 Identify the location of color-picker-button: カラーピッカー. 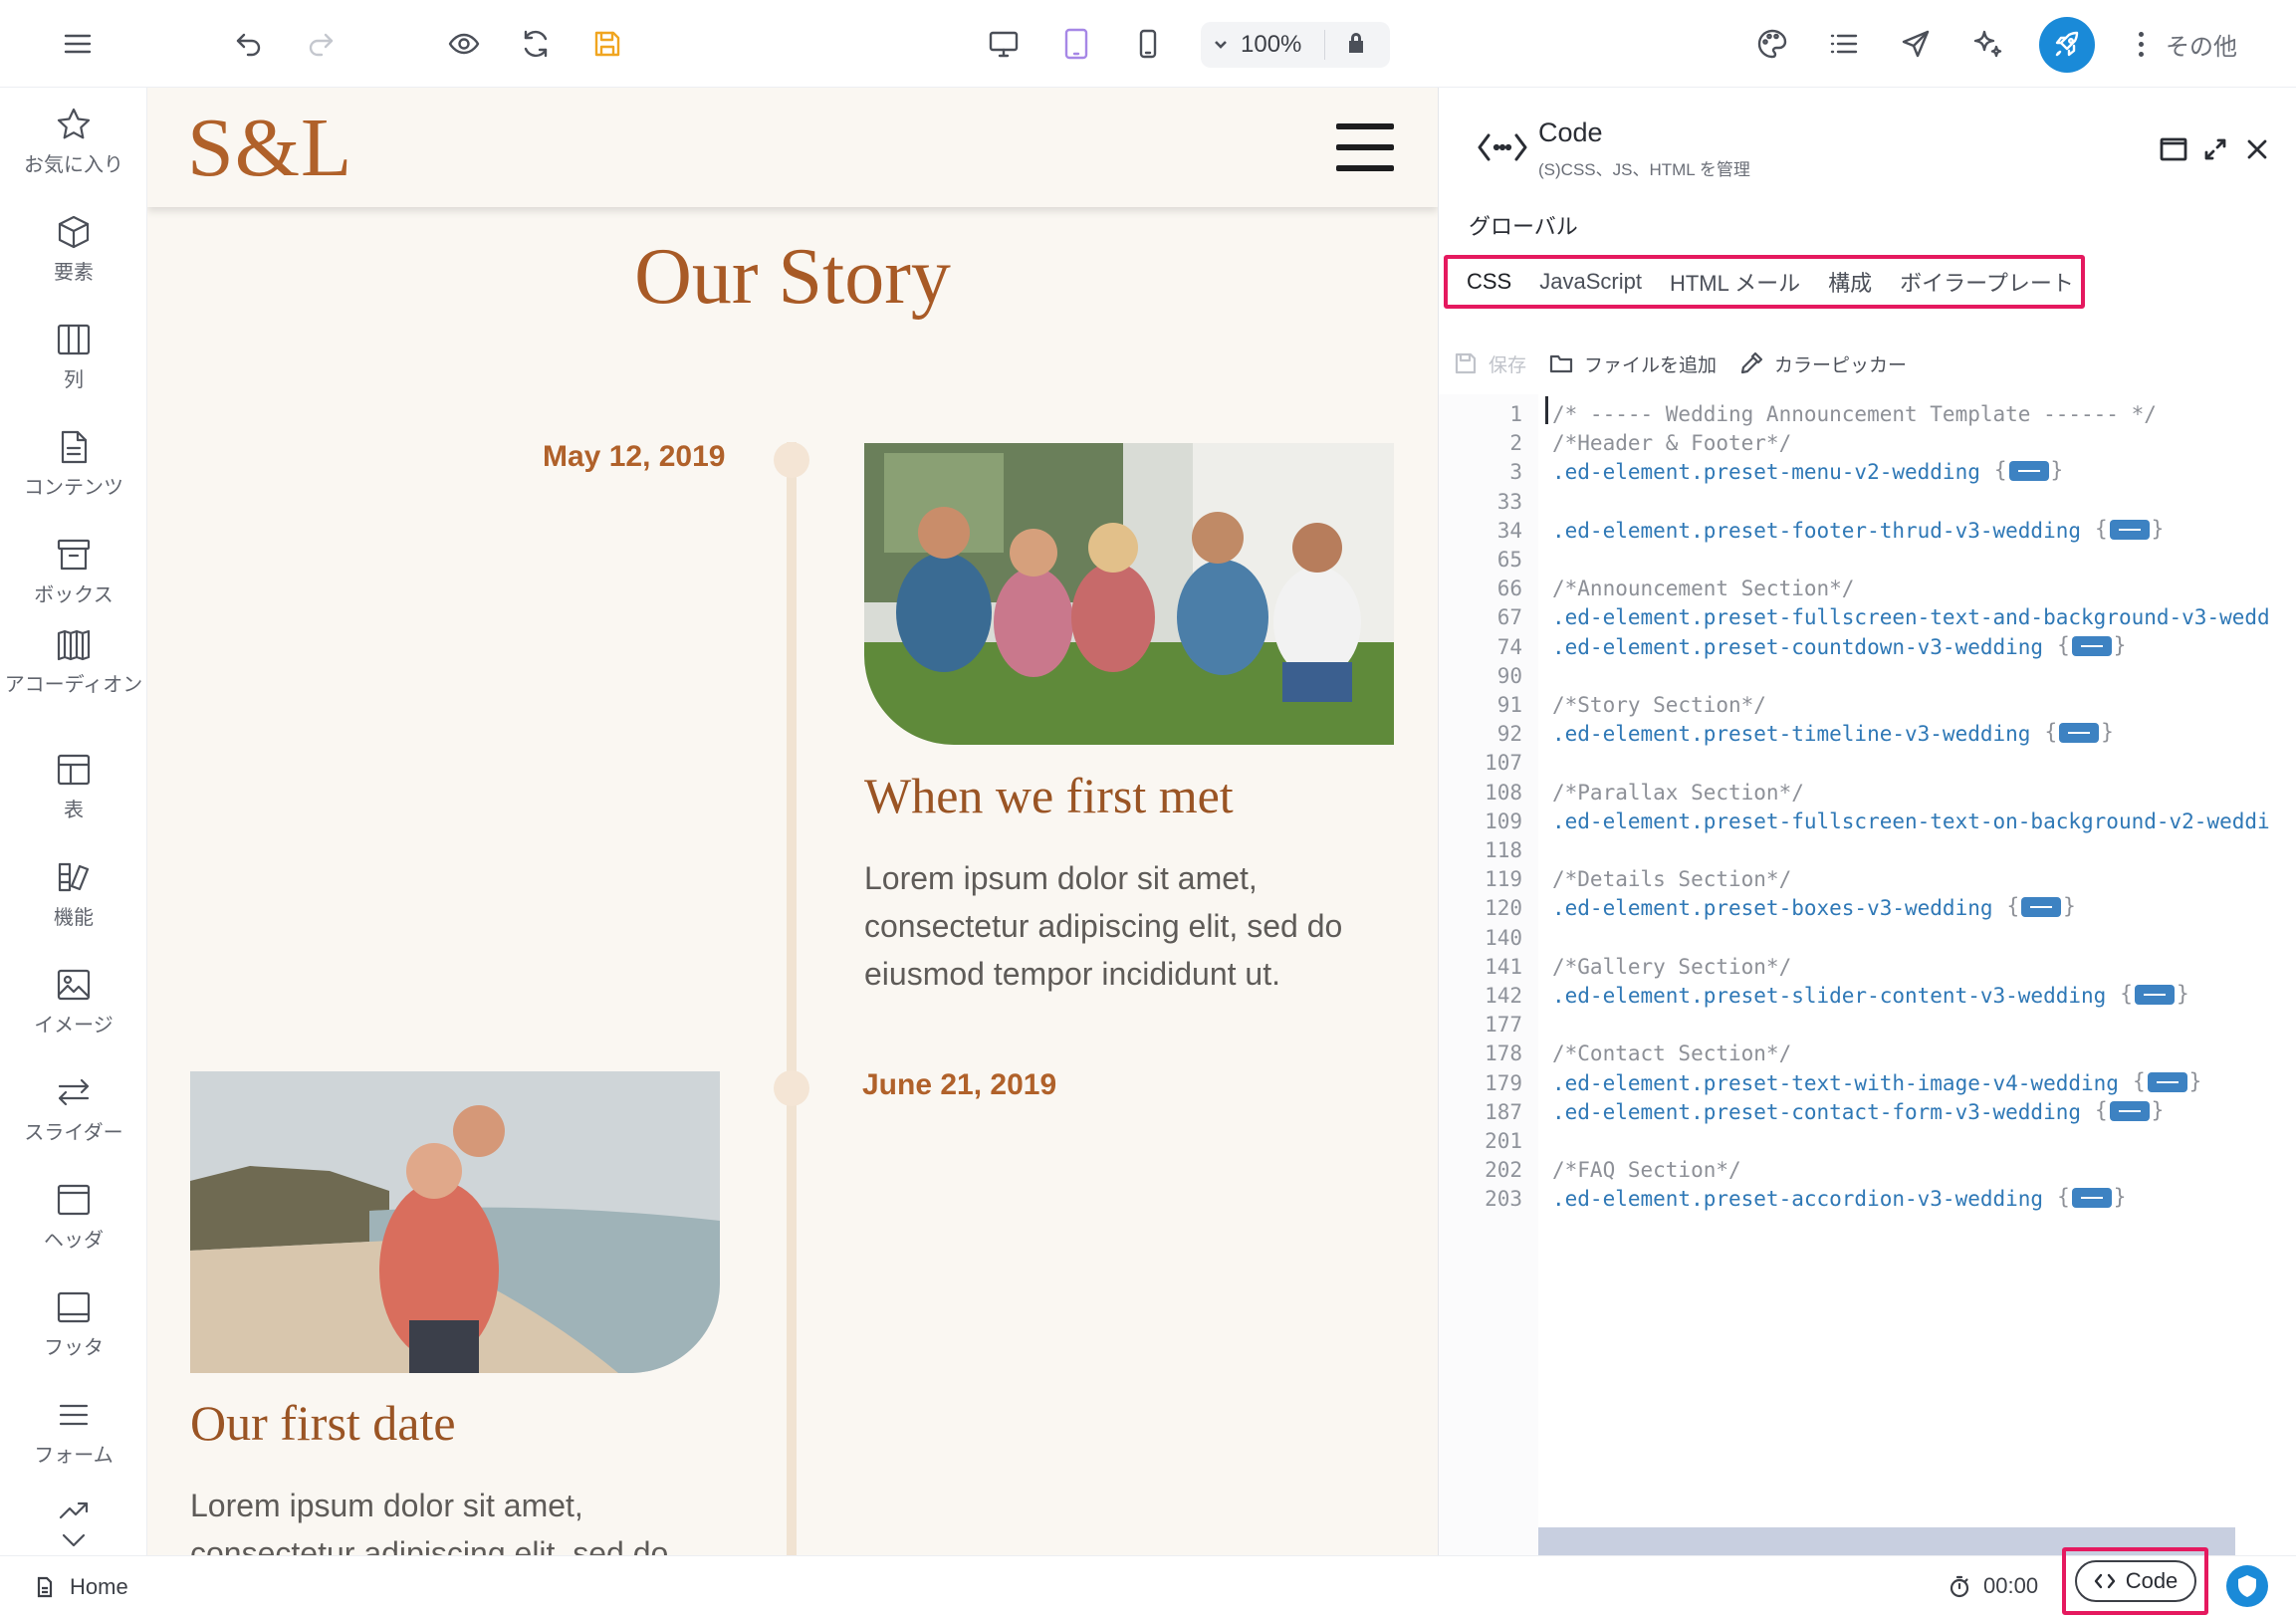
(1822, 363).